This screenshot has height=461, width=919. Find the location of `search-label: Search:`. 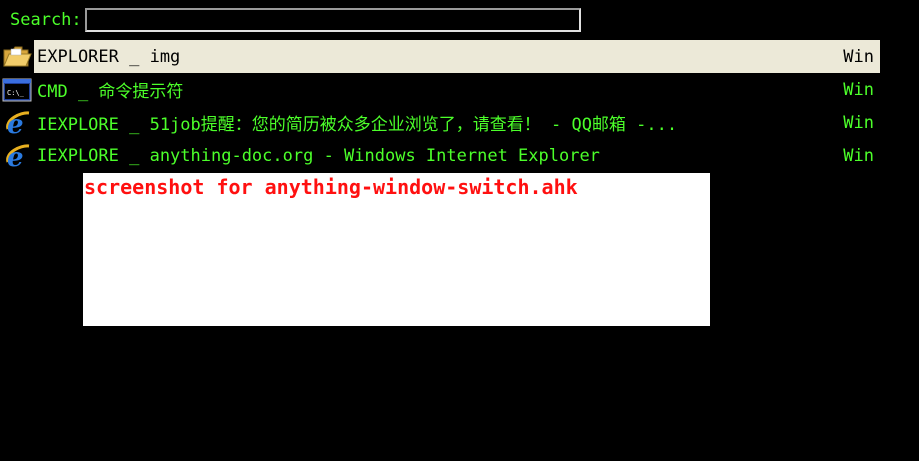

search-label: Search: is located at coordinates (46, 20).